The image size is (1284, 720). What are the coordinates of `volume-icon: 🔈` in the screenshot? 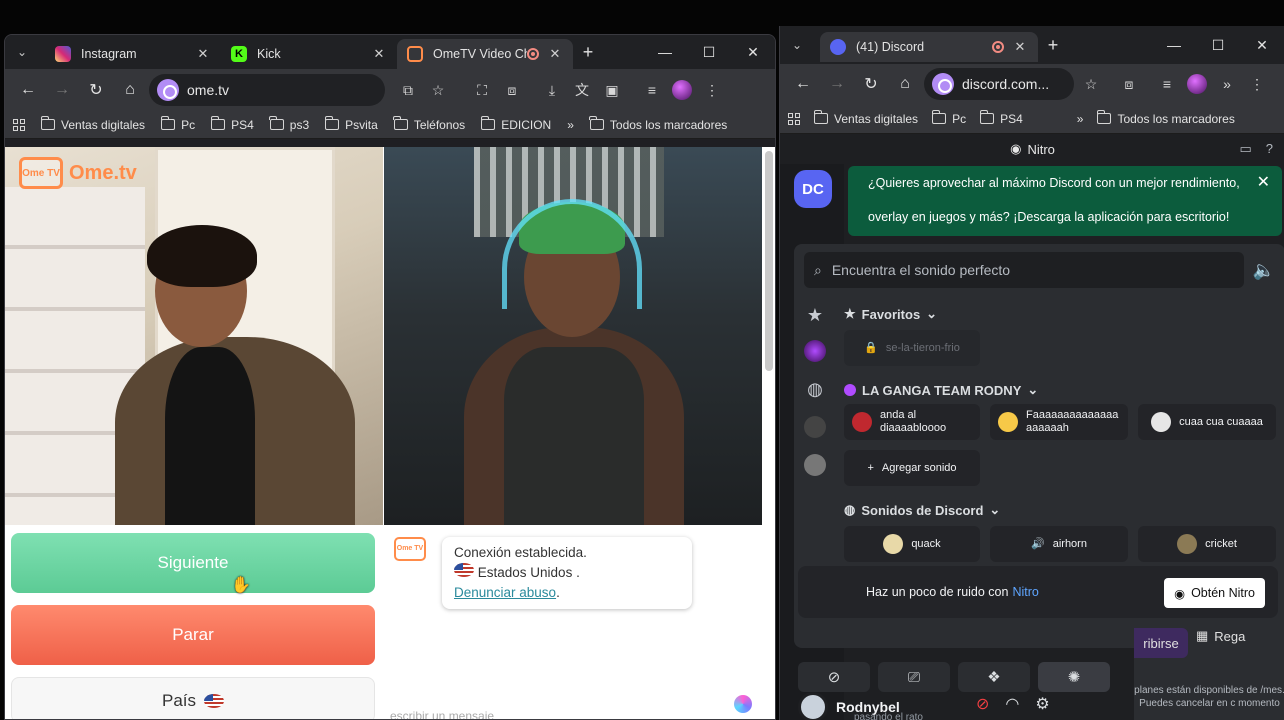 It's located at (1264, 270).